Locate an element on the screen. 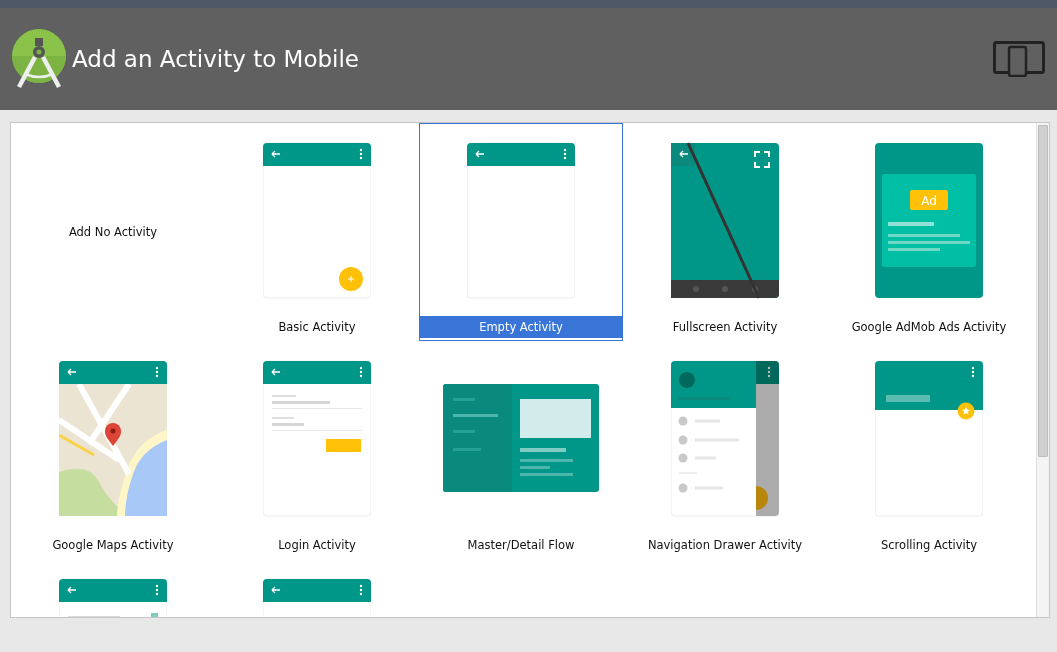 This screenshot has height=652, width=1057. activity-name: Google AdMob Ads Activity is located at coordinates (929, 327).